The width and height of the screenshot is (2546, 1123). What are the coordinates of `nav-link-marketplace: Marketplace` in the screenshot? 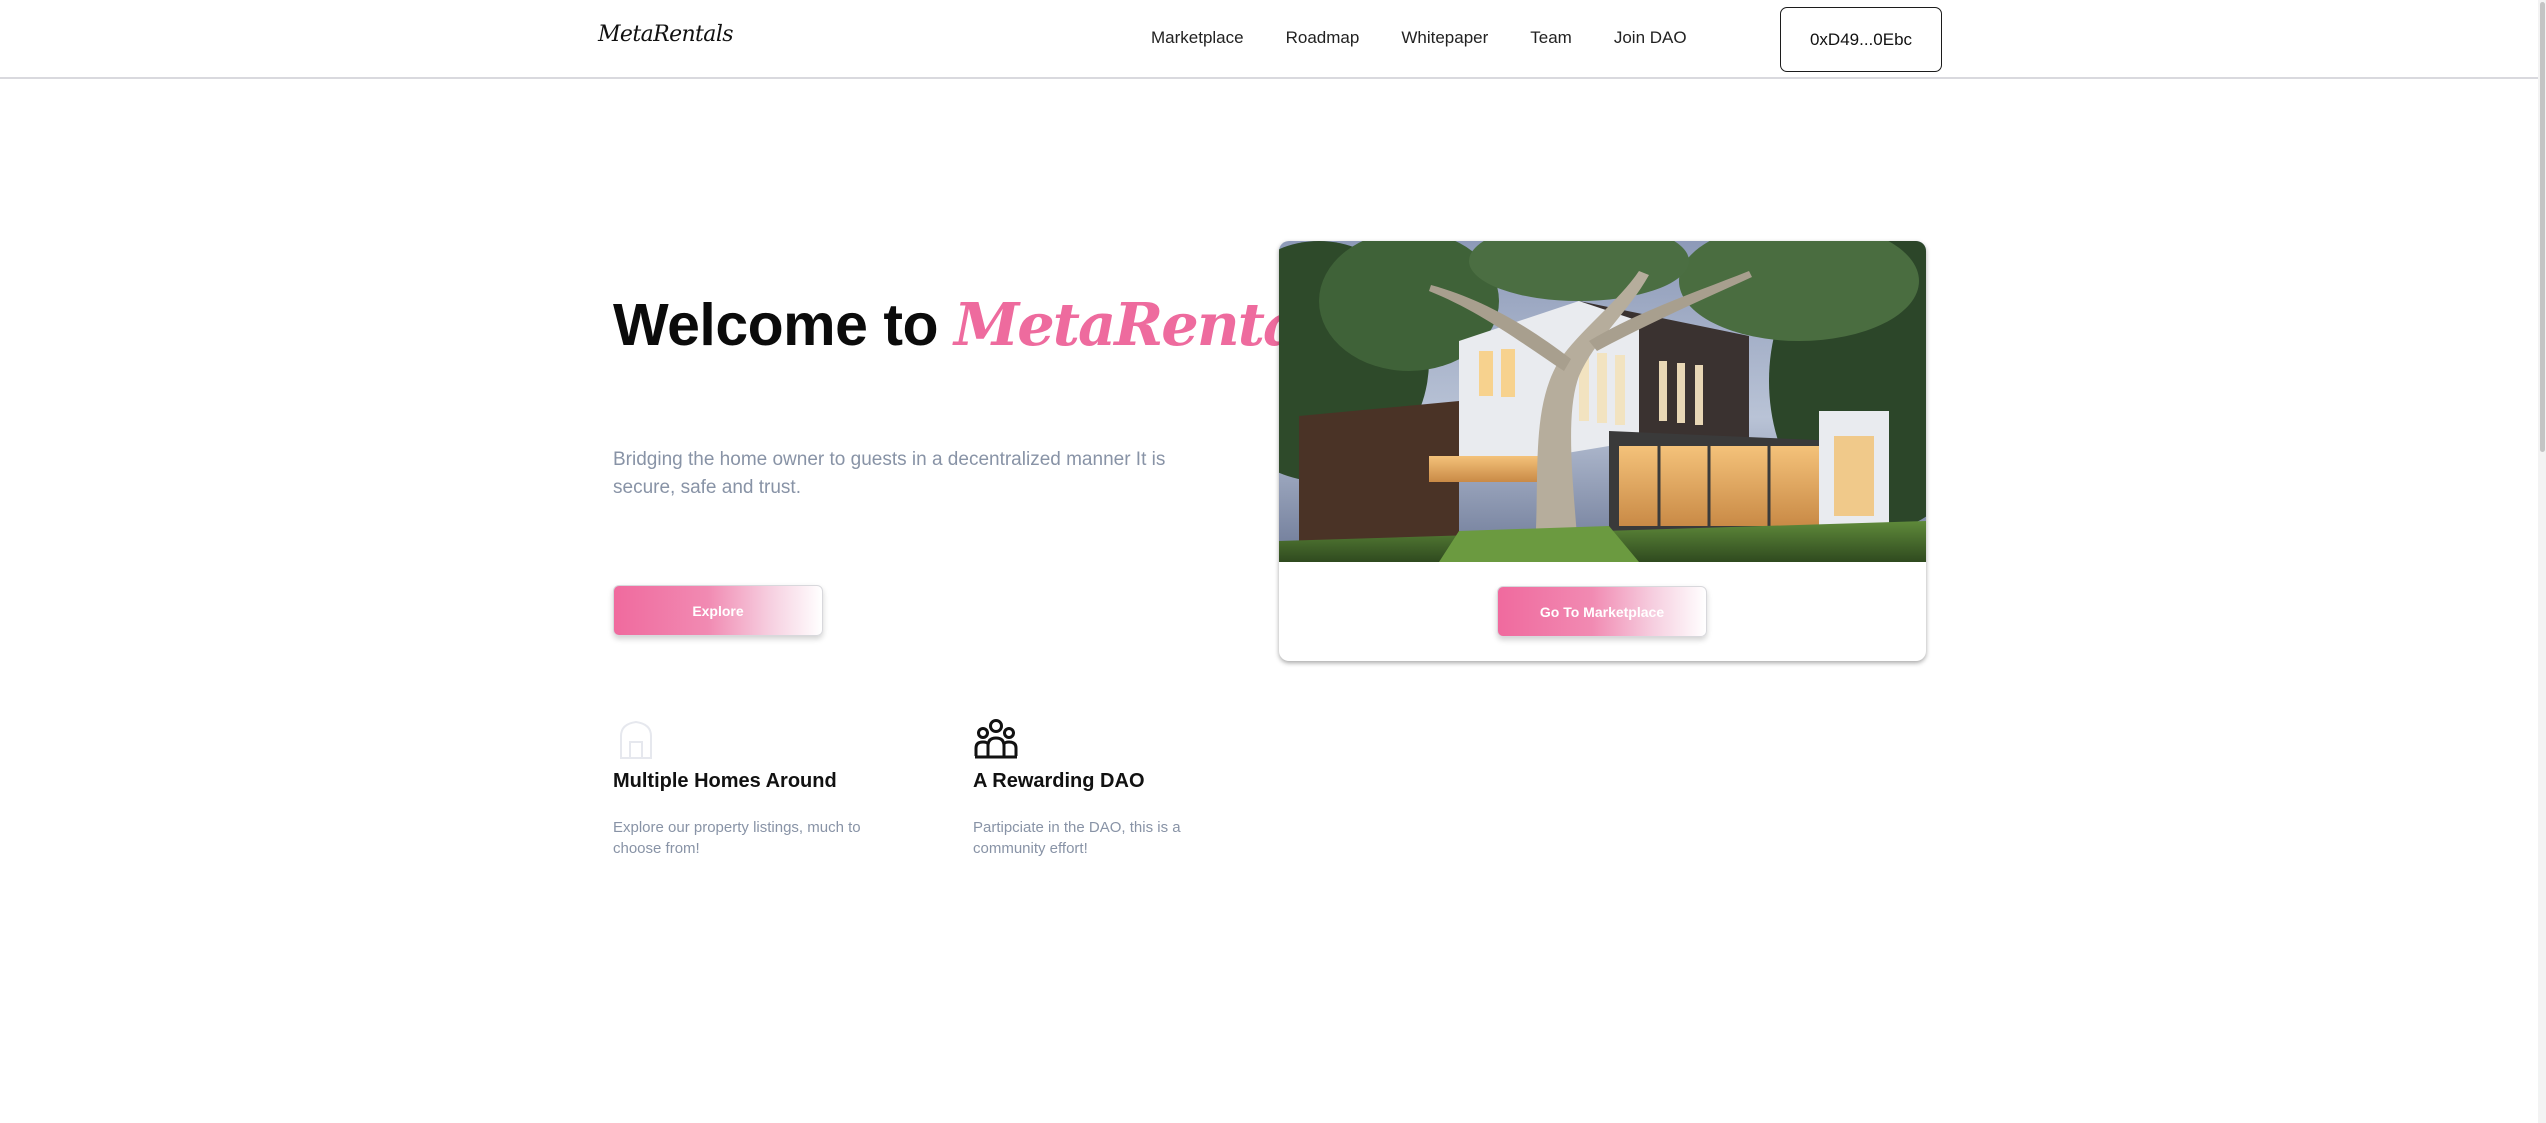 It's located at (1197, 38).